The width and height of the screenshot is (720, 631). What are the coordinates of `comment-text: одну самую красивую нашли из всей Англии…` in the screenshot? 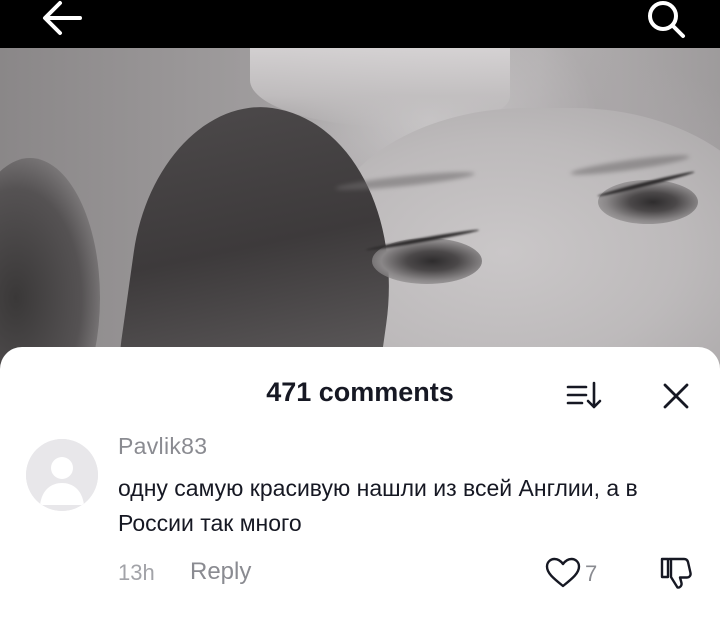 It's located at (378, 505).